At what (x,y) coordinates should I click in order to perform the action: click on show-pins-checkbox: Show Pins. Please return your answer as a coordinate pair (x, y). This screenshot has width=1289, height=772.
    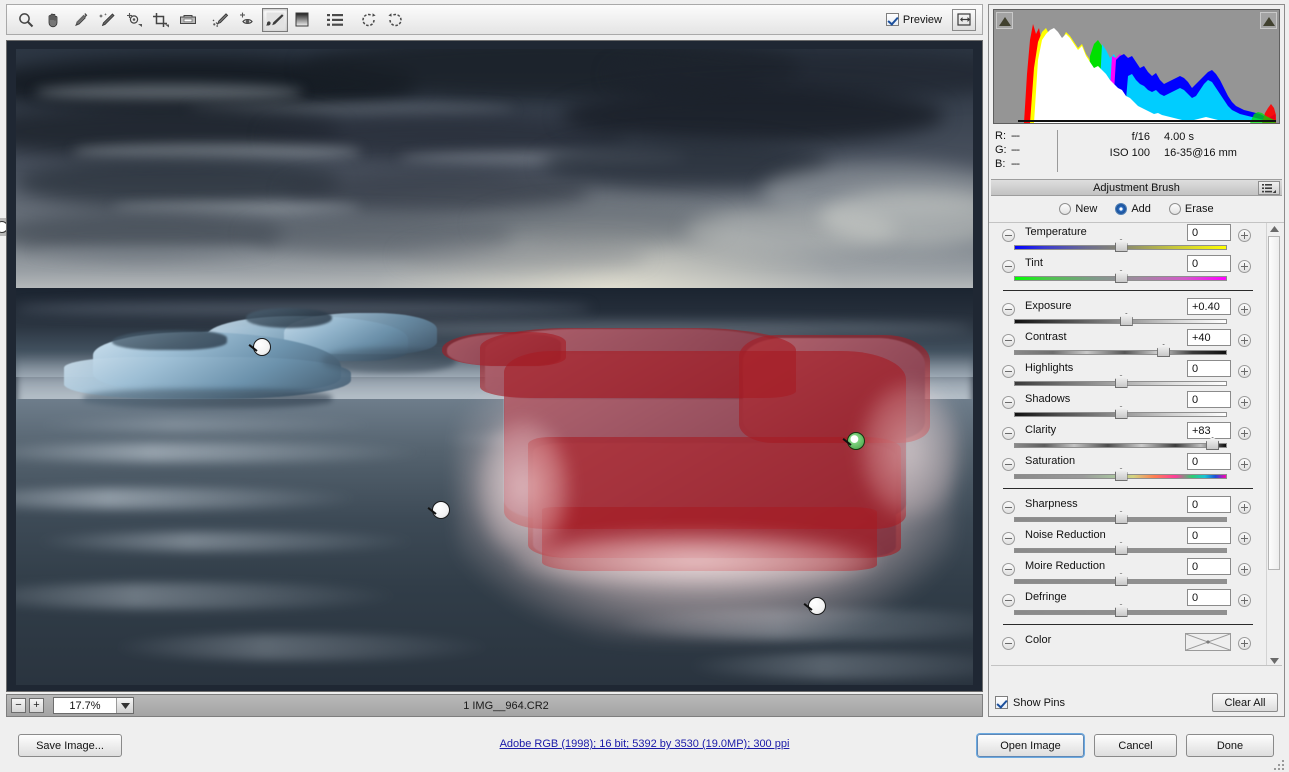
    Looking at the image, I should click on (1030, 702).